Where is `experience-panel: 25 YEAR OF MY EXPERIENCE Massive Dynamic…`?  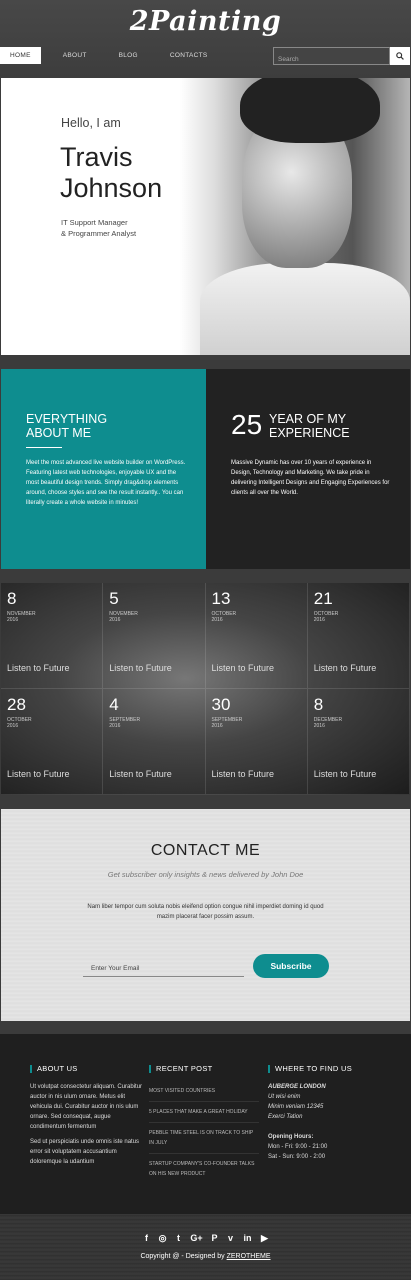 experience-panel: 25 YEAR OF MY EXPERIENCE Massive Dynamic… is located at coordinates (308, 469).